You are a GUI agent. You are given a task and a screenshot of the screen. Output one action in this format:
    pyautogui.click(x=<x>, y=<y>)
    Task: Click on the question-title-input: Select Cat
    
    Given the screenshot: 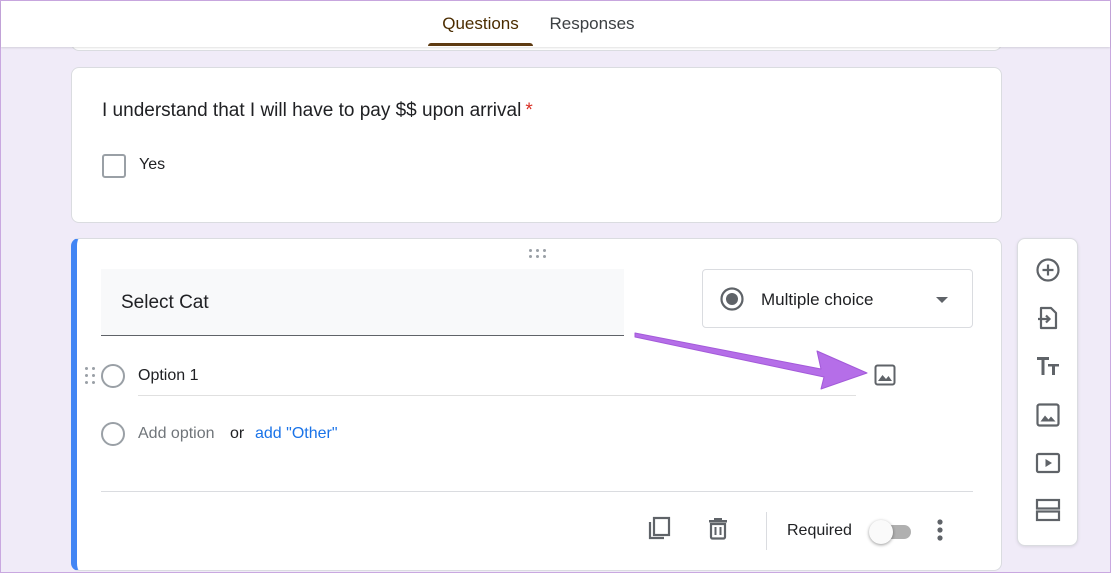 What is the action you would take?
    pyautogui.click(x=362, y=302)
    